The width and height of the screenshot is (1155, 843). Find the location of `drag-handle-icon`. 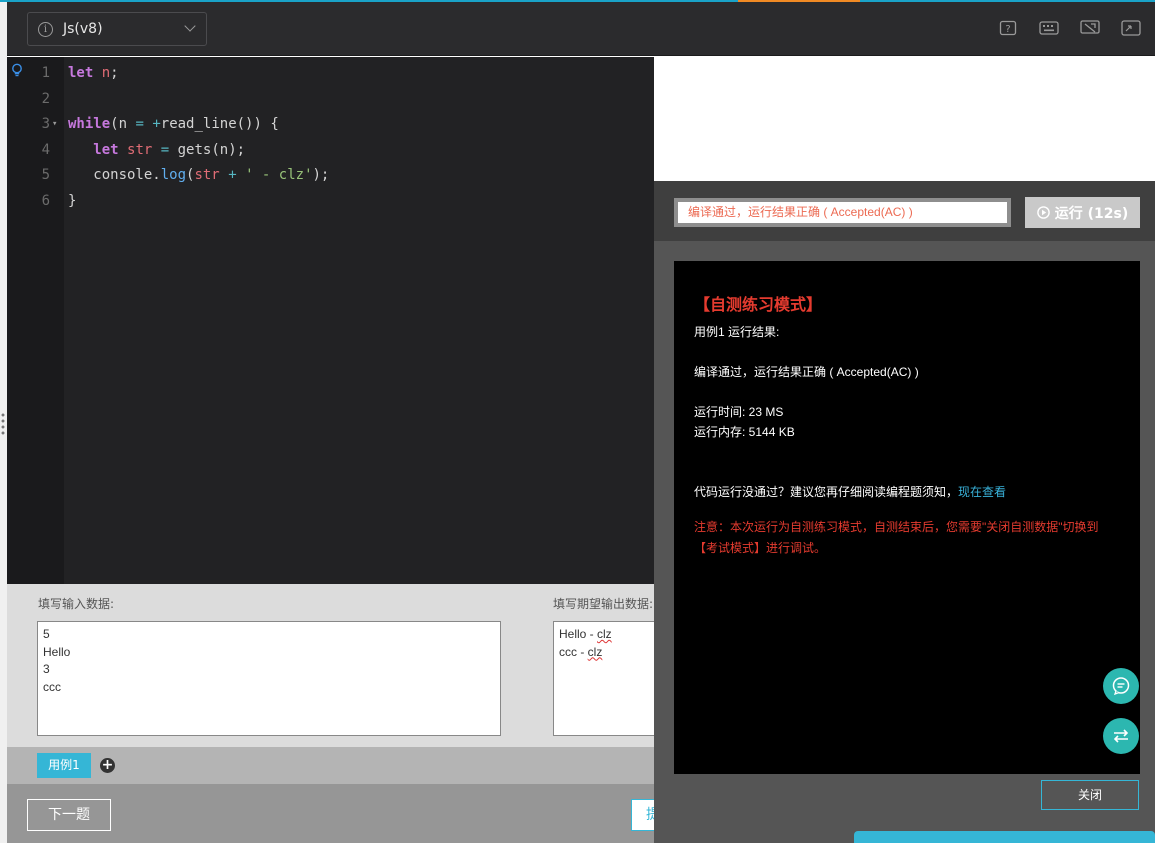

drag-handle-icon is located at coordinates (3, 424).